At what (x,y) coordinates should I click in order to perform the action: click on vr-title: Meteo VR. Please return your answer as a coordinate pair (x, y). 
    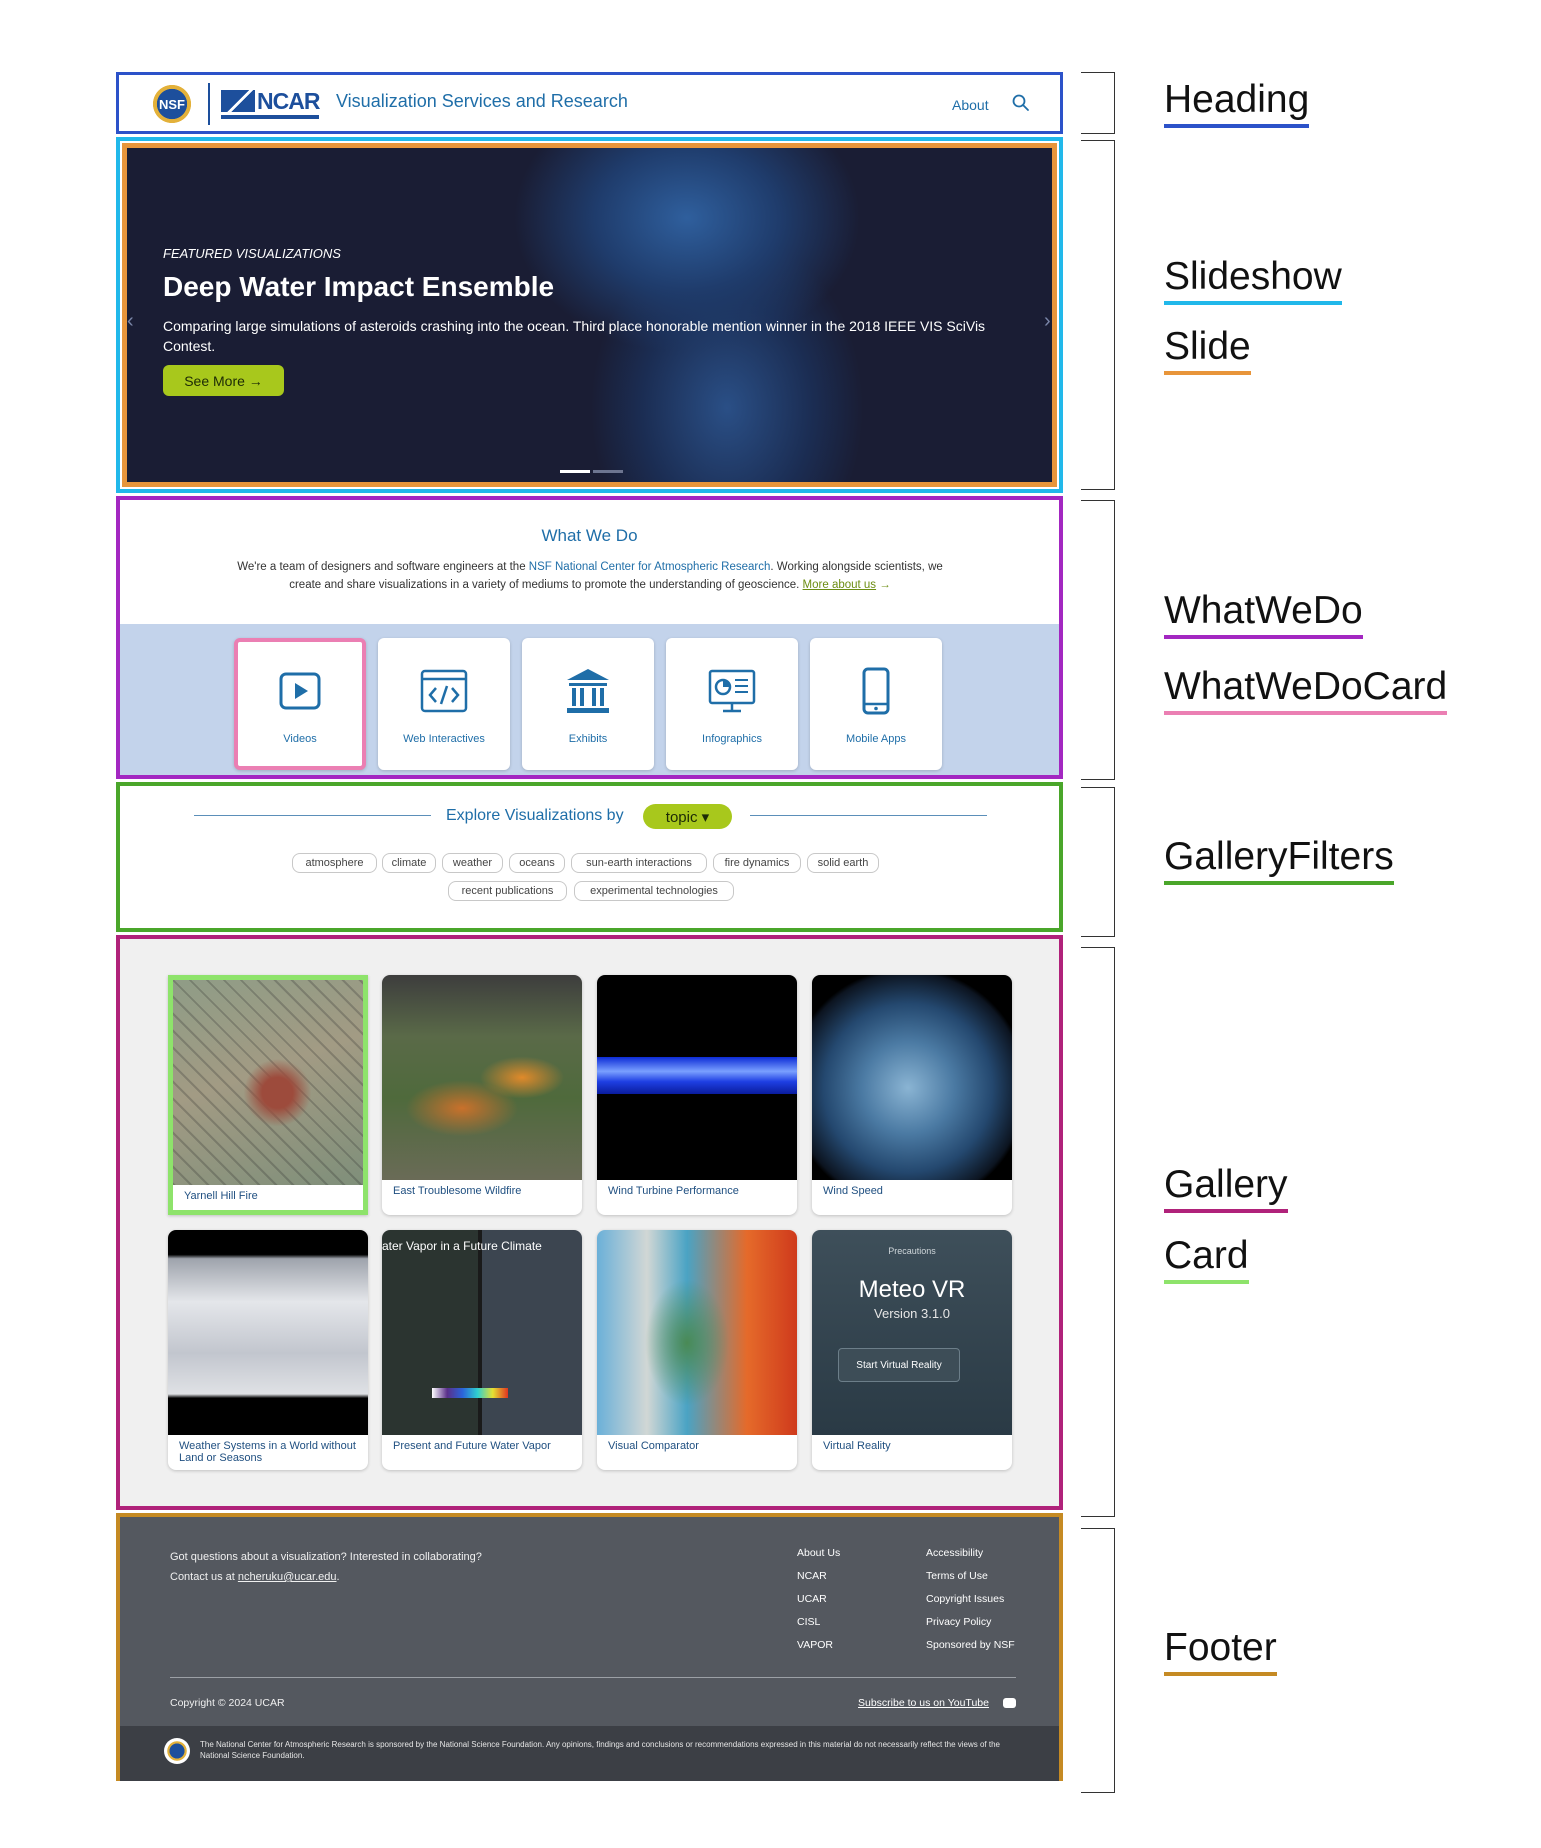
    Looking at the image, I should click on (912, 1289).